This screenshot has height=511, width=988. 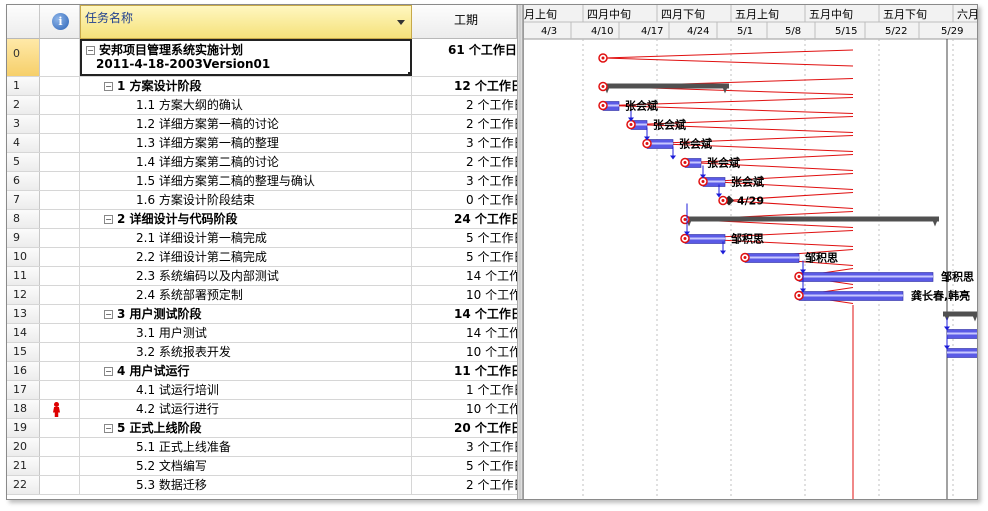 What do you see at coordinates (23, 162) in the screenshot?
I see `row-id: 5` at bounding box center [23, 162].